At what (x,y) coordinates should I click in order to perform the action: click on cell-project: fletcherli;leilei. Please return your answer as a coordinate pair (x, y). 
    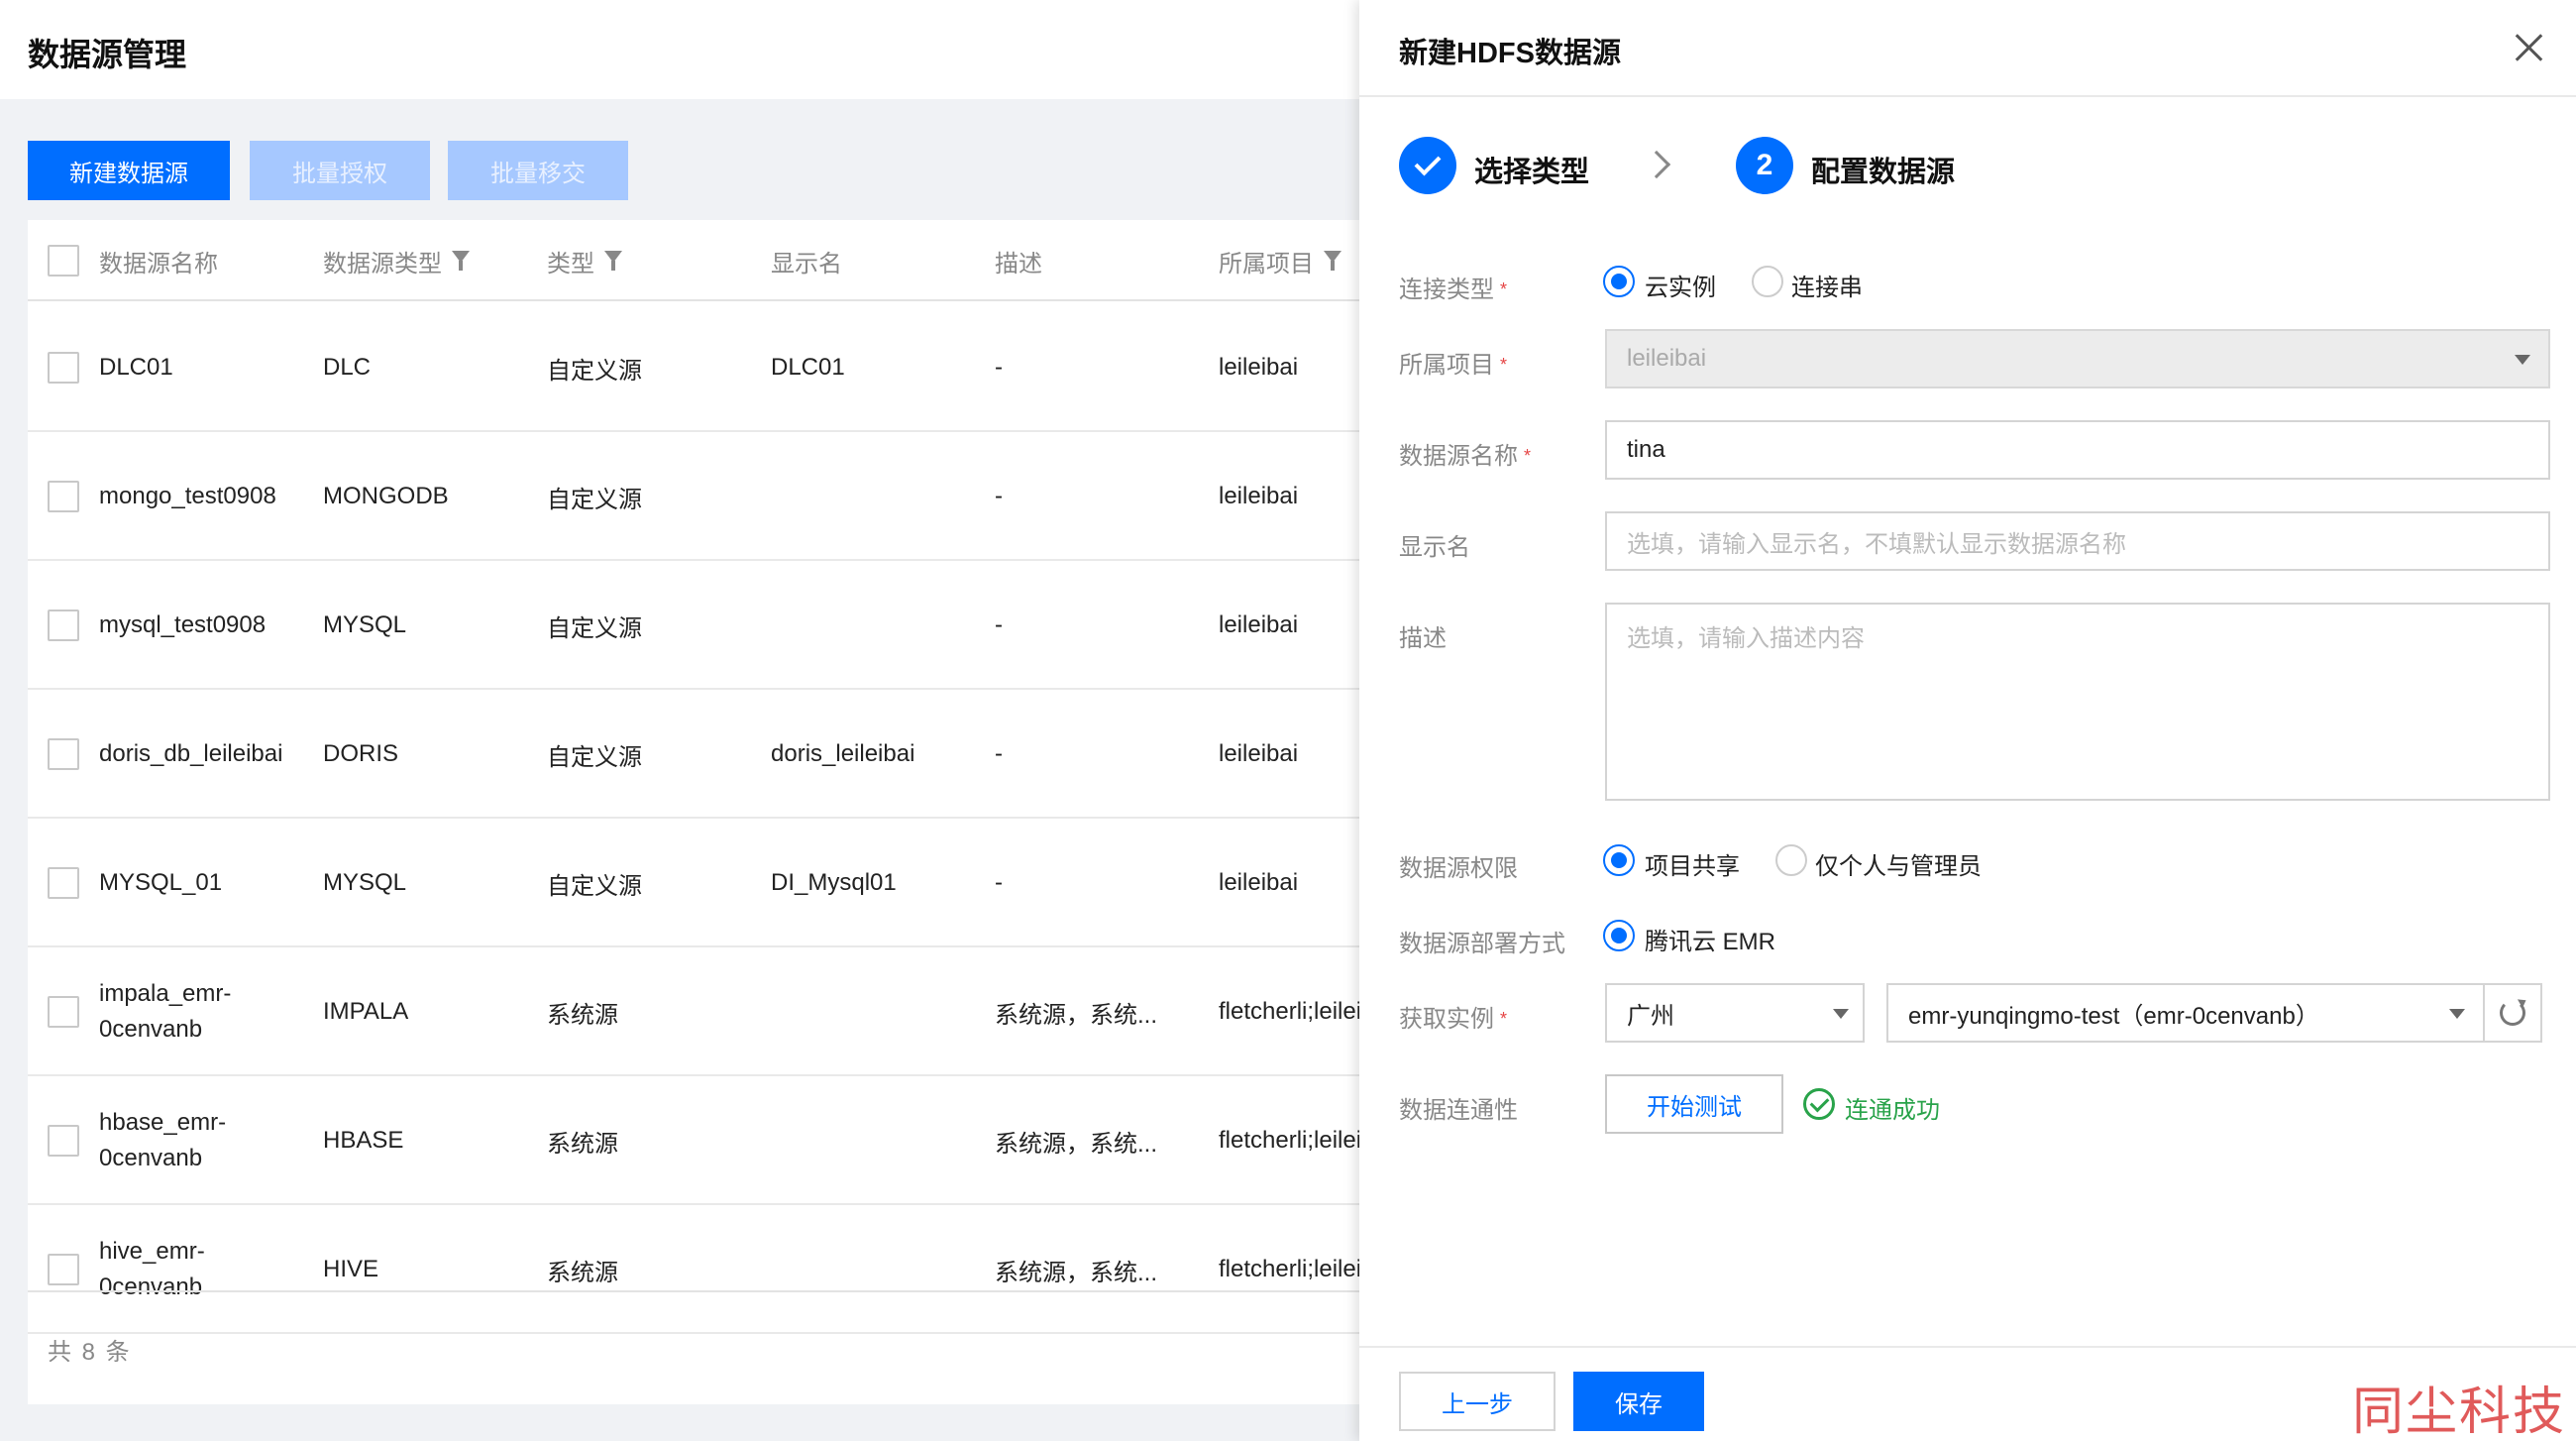
    Looking at the image, I should click on (1289, 1140).